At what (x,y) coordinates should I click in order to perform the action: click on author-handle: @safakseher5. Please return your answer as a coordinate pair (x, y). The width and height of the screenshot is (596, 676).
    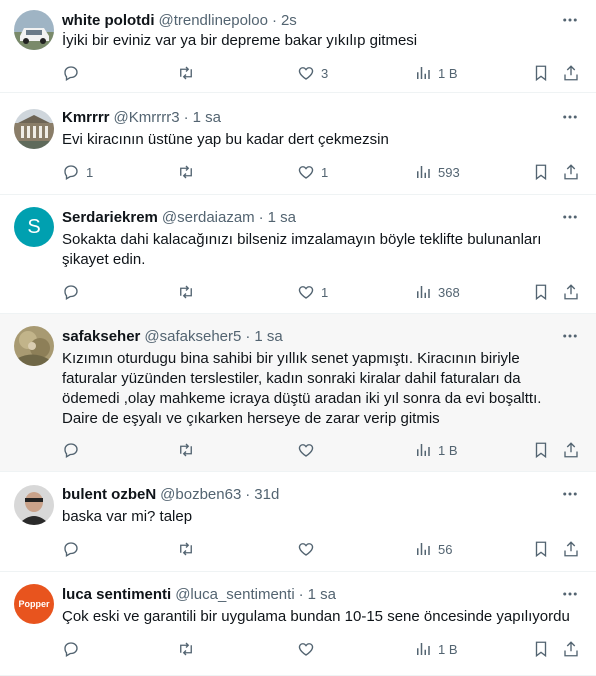
    Looking at the image, I should click on (192, 336).